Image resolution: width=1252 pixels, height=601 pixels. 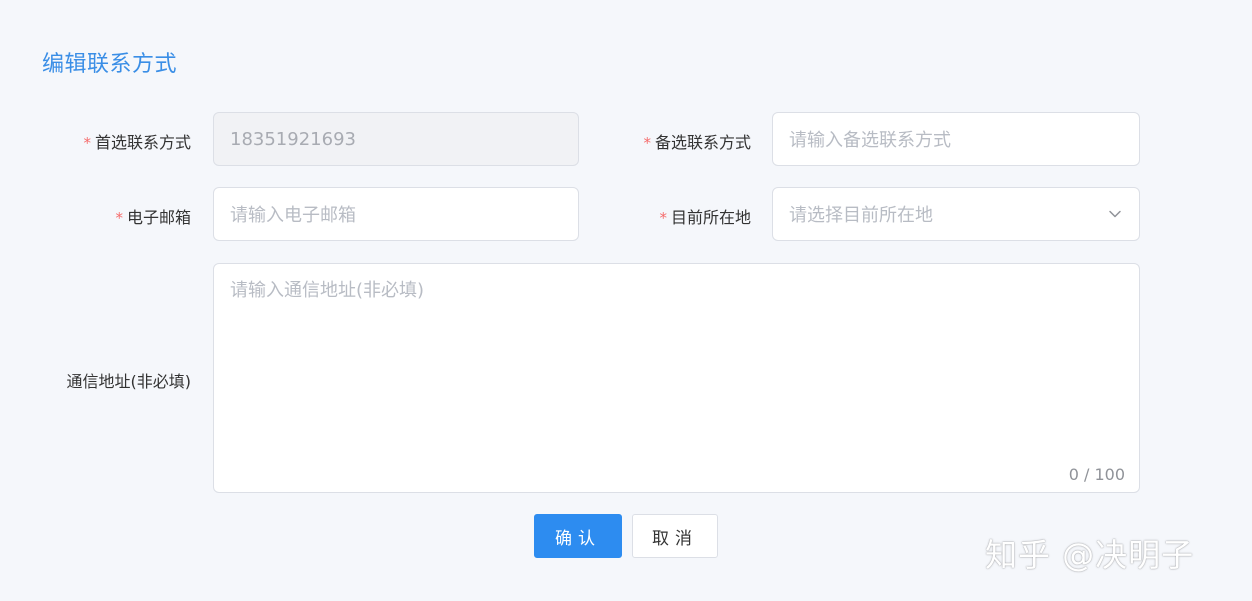 I want to click on primary-contact-value: 18351921693, so click(x=293, y=139).